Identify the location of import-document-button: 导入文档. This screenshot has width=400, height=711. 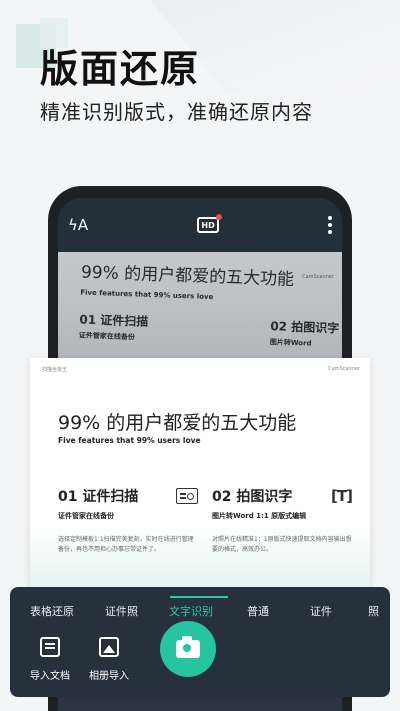
(50, 659).